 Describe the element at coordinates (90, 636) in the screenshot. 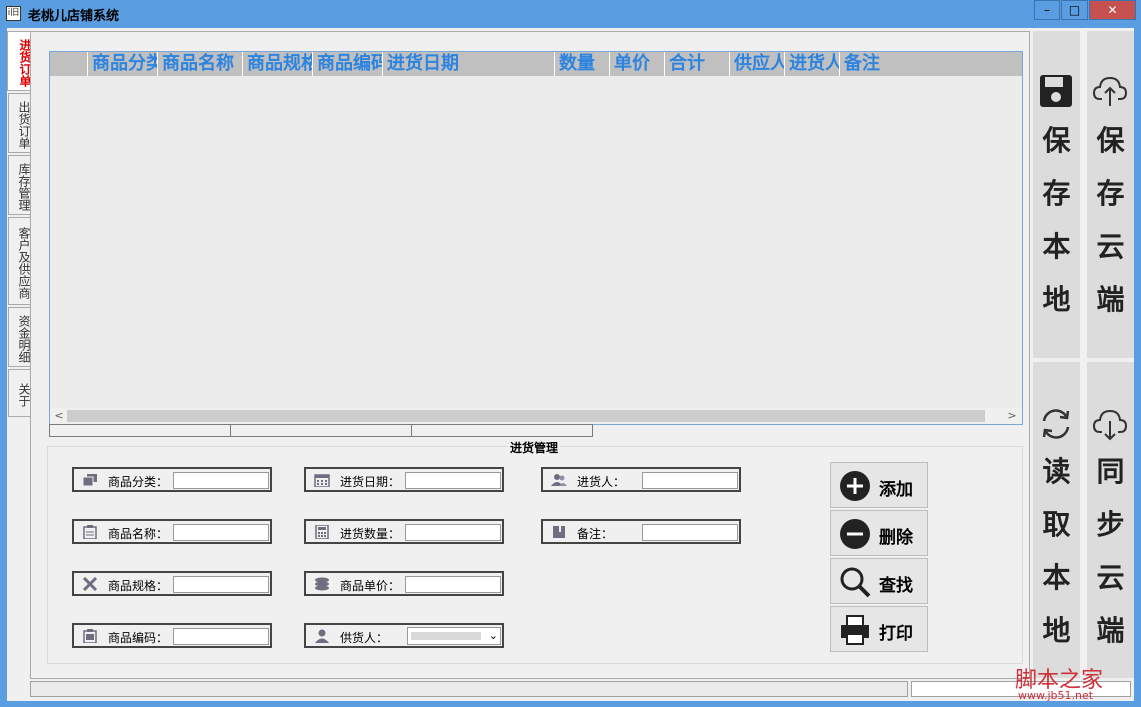

I see `barcode-box-icon` at that location.